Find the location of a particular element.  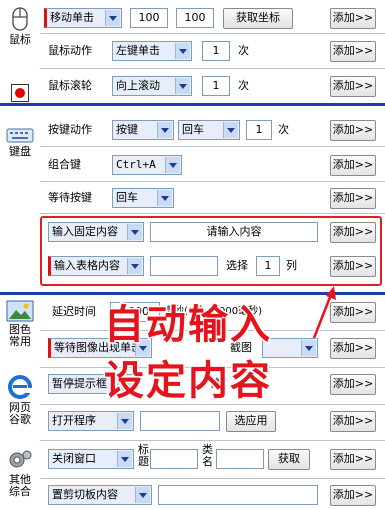

clipboard-value: 置剪切板内容 is located at coordinates (85, 494).